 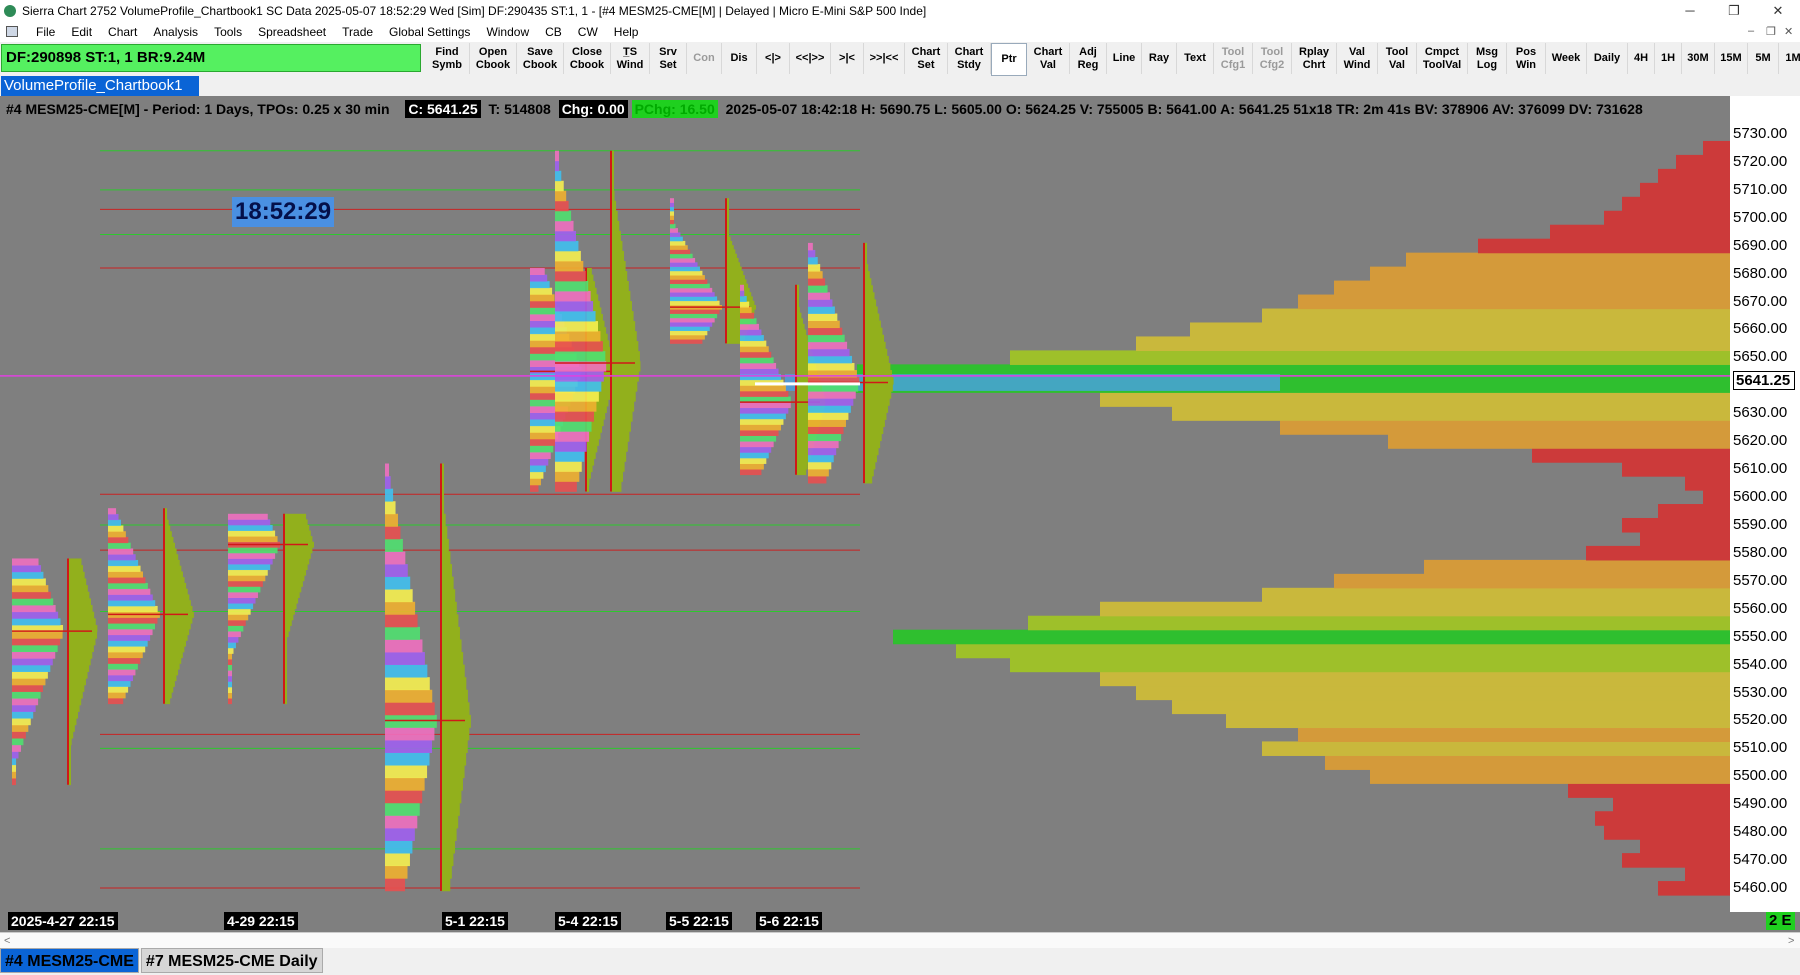 What do you see at coordinates (588, 32) in the screenshot?
I see `menu-cw: CW` at bounding box center [588, 32].